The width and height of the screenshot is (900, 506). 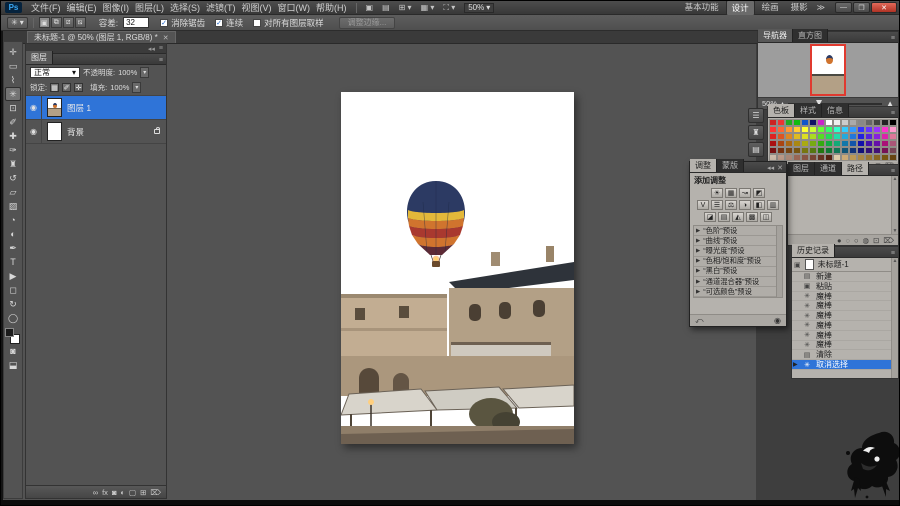 I want to click on lock-icon: ✐, so click(x=67, y=87).